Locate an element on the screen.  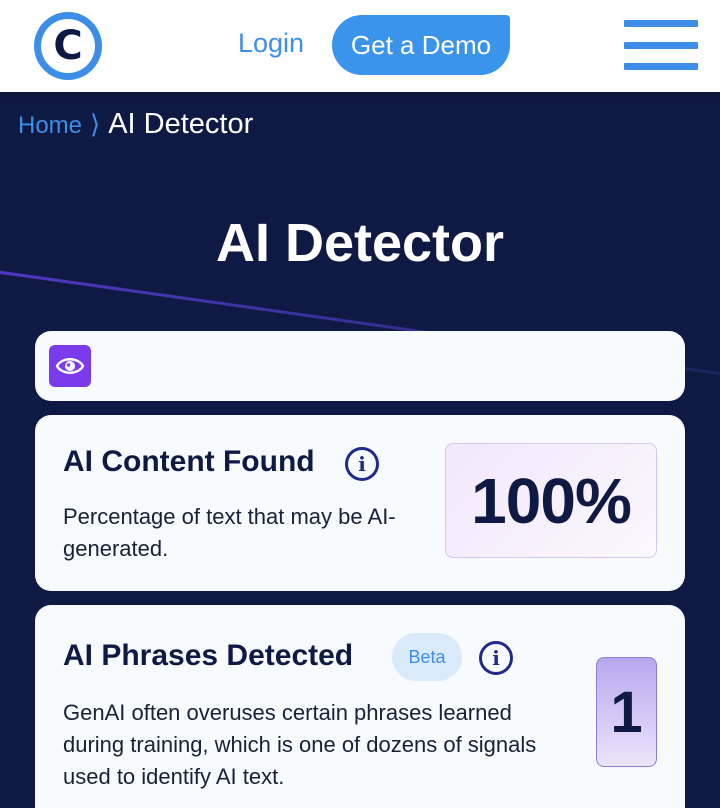
get-a-demo-button: Get a Demo is located at coordinates (421, 45).